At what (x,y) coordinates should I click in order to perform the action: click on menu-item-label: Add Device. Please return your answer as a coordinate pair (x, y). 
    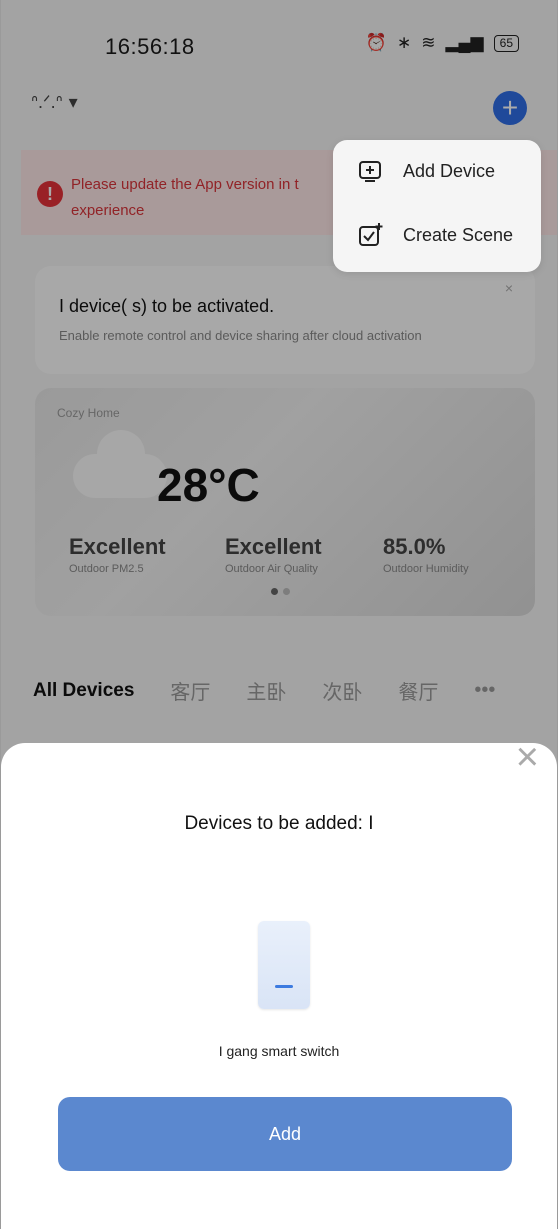
    Looking at the image, I should click on (449, 170).